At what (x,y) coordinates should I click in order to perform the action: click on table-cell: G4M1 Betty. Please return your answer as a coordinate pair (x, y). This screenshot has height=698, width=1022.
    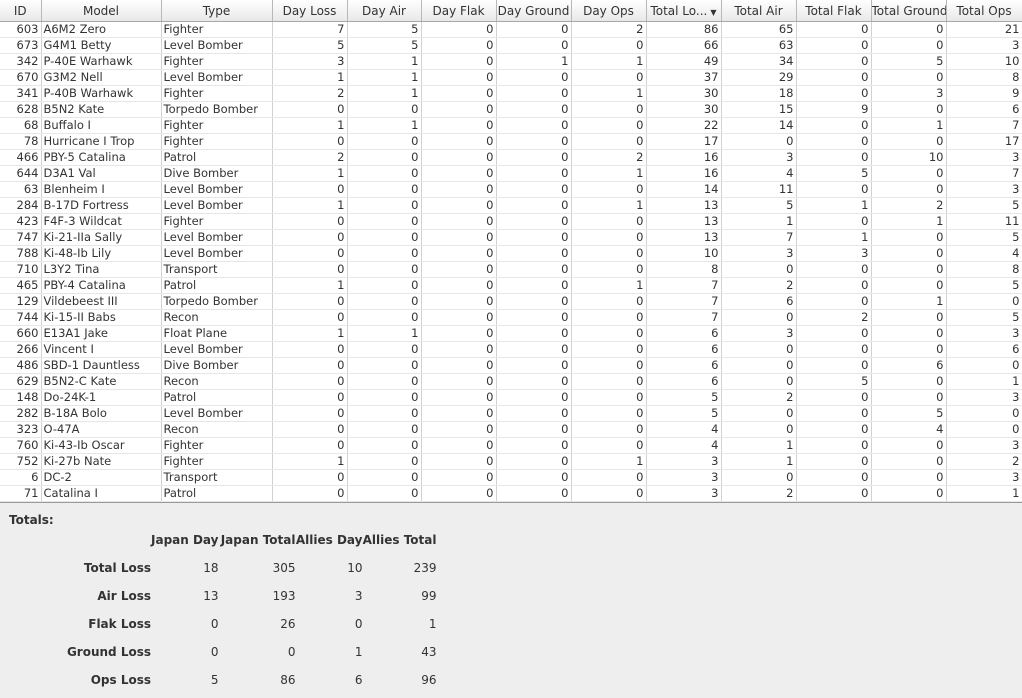
    Looking at the image, I should click on (101, 45).